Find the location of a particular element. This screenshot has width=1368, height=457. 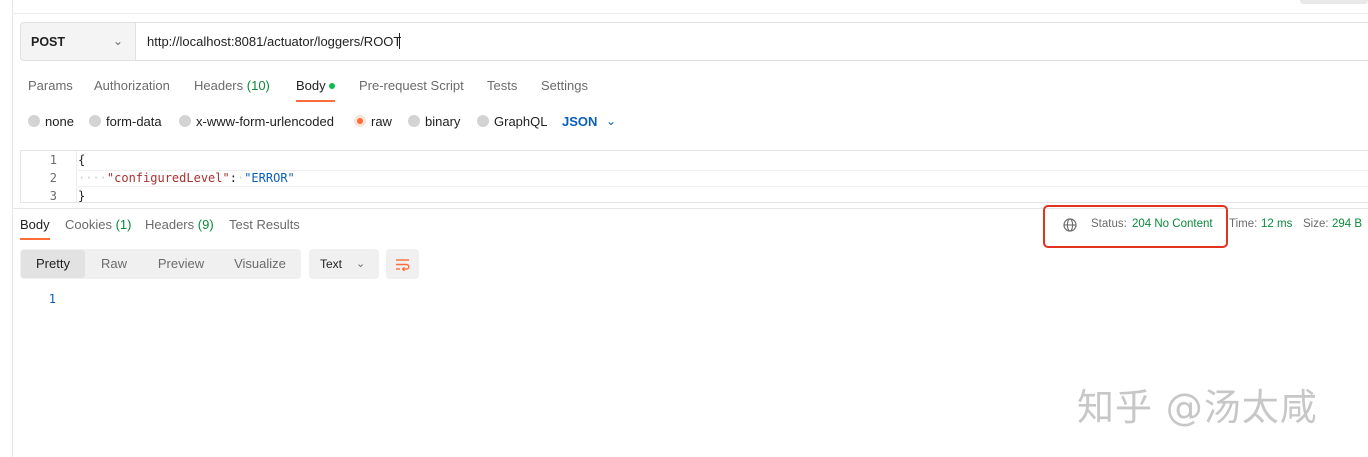

response-tab-cookies: Cookies (1) is located at coordinates (98, 224).